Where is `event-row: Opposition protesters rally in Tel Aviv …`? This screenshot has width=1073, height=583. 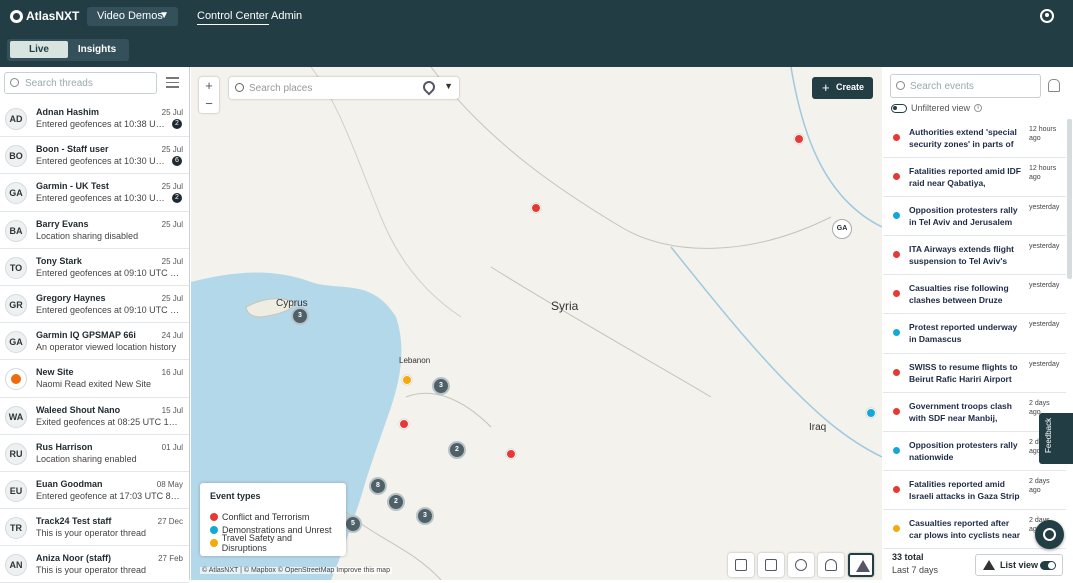
event-row: Opposition protesters rally in Tel Aviv … is located at coordinates (974, 217).